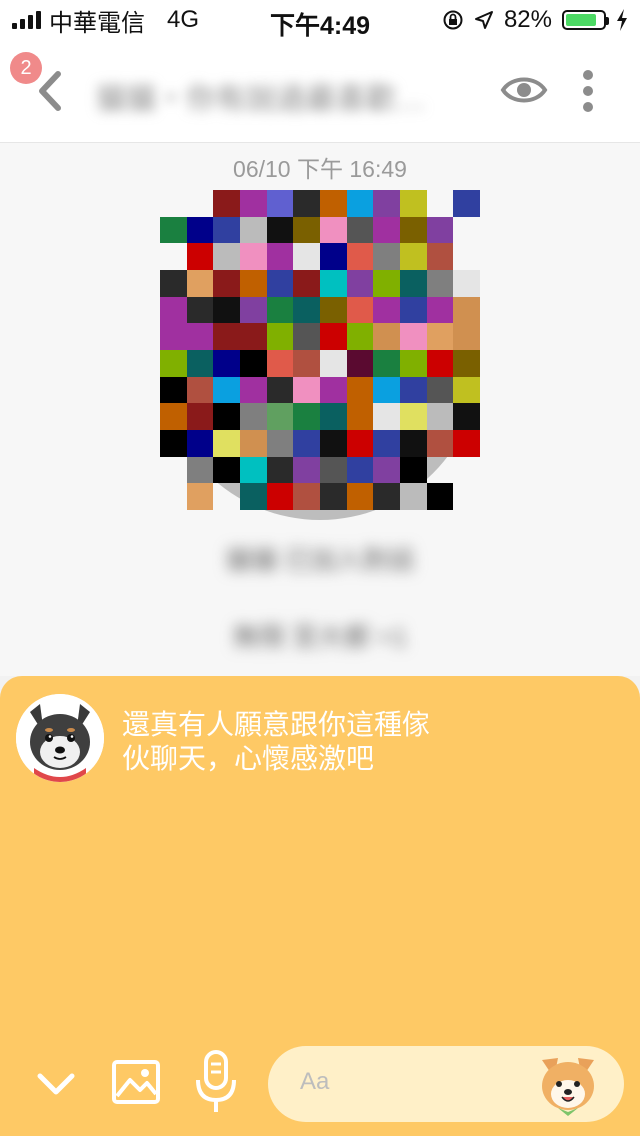  I want to click on message-input: Aa, so click(446, 1084).